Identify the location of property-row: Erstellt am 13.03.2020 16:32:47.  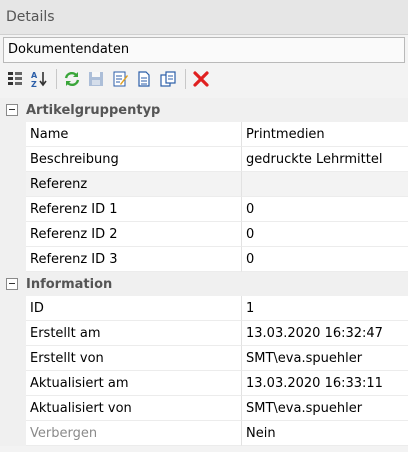
(204, 333).